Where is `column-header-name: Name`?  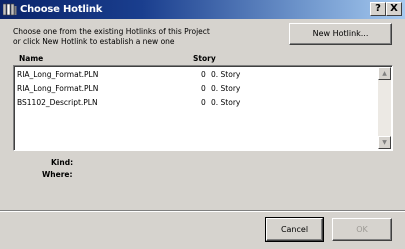 column-header-name: Name is located at coordinates (31, 58).